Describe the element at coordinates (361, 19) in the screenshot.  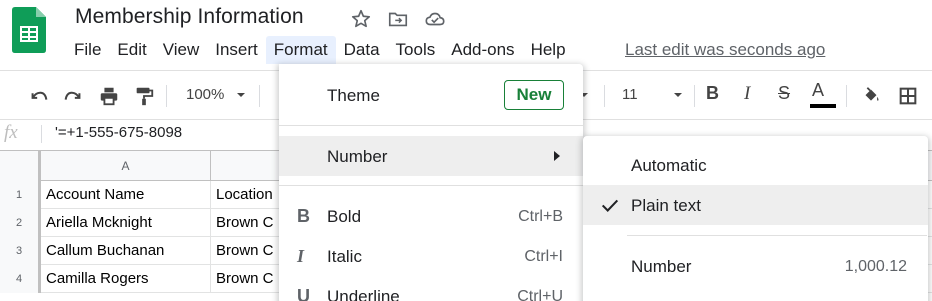
I see `star-icon` at that location.